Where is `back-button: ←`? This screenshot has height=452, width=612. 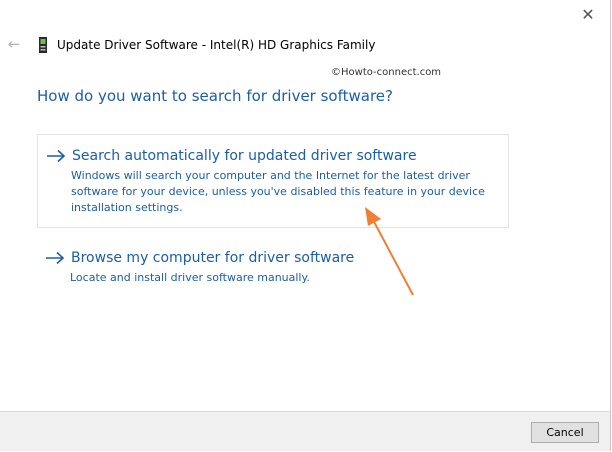 back-button: ← is located at coordinates (14, 44).